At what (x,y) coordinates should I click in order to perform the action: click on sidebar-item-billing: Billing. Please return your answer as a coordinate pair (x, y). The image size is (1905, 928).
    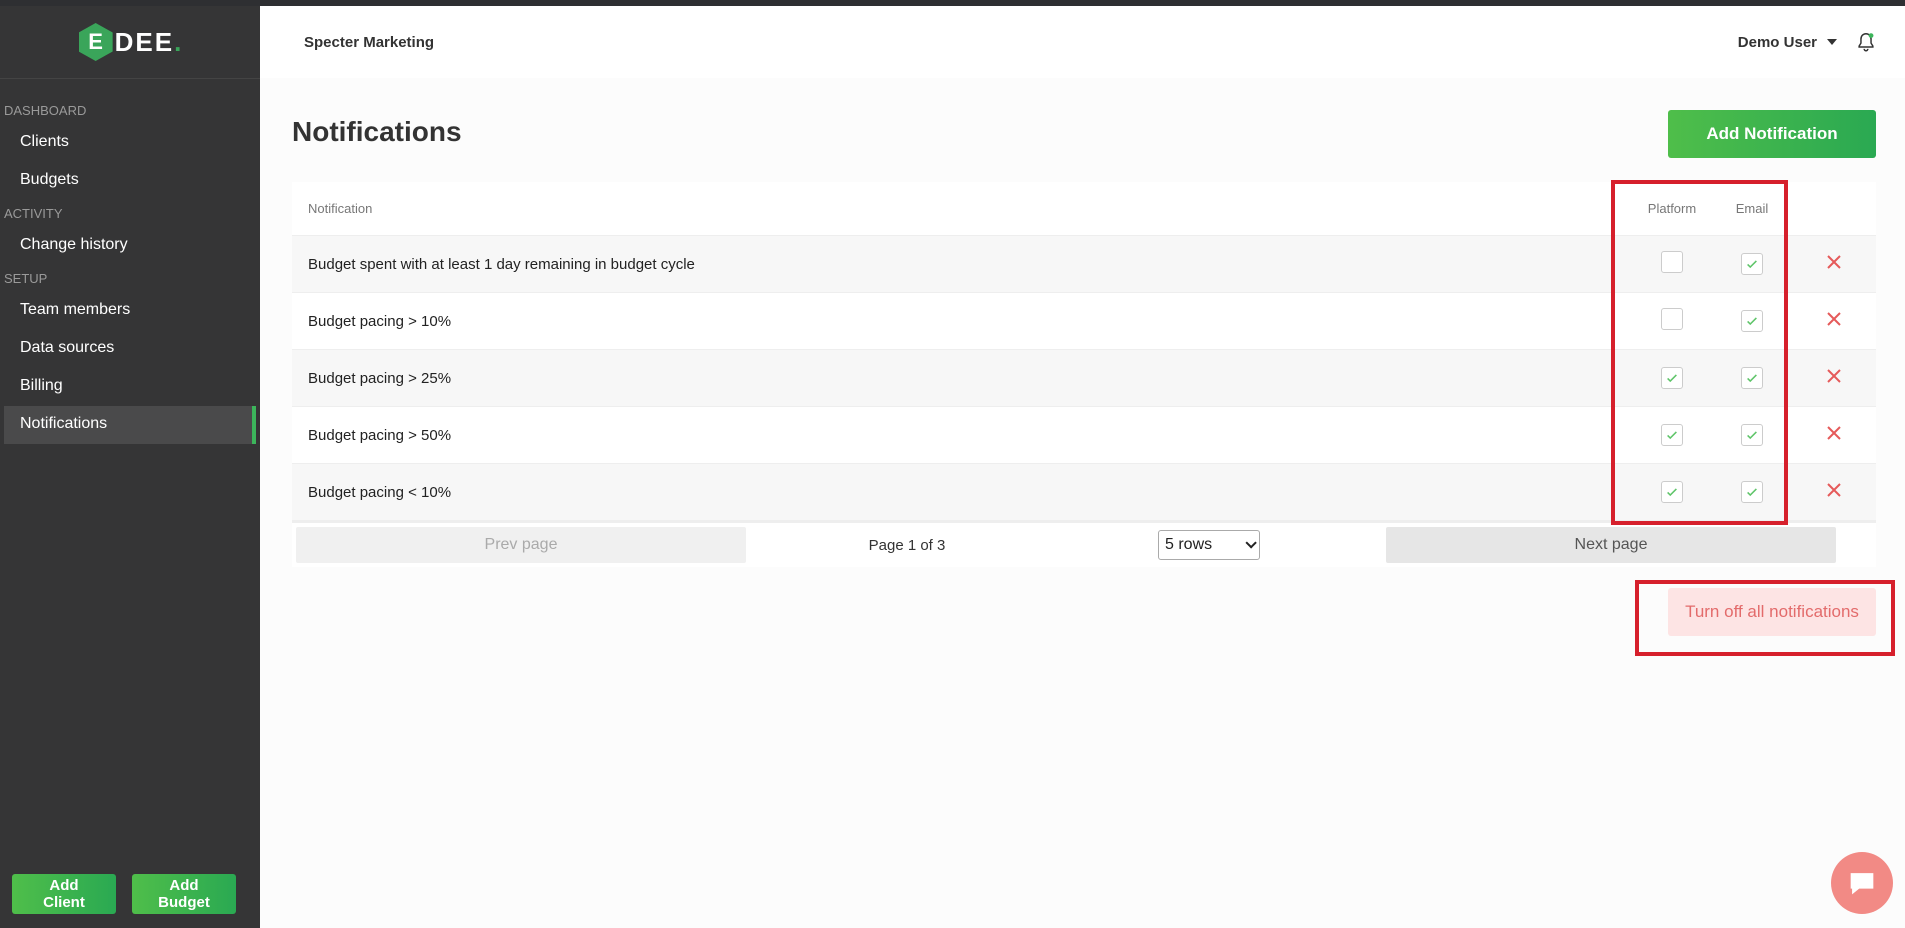
    Looking at the image, I should click on (130, 387).